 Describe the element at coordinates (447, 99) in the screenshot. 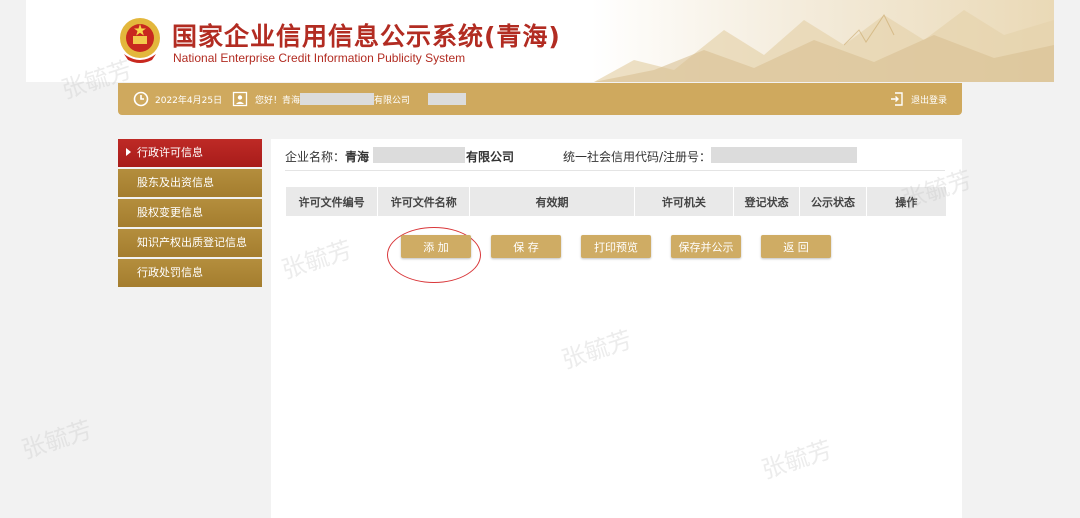

I see `redacted-extra` at that location.